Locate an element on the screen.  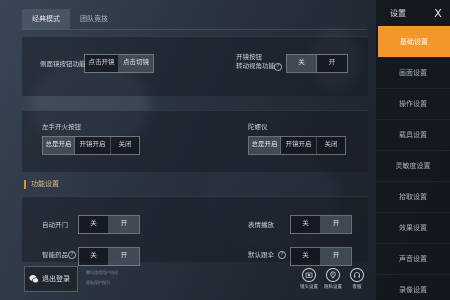
sidebar-item-sensitivity: 灵敏度设置 is located at coordinates (413, 165).